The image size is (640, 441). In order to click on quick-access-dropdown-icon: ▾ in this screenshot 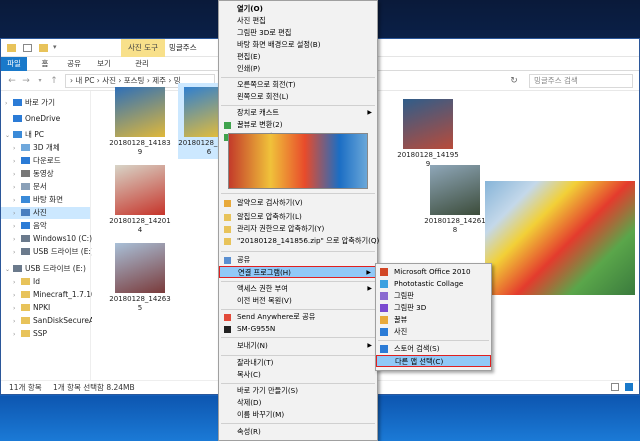, I will do `click(55, 47)`.